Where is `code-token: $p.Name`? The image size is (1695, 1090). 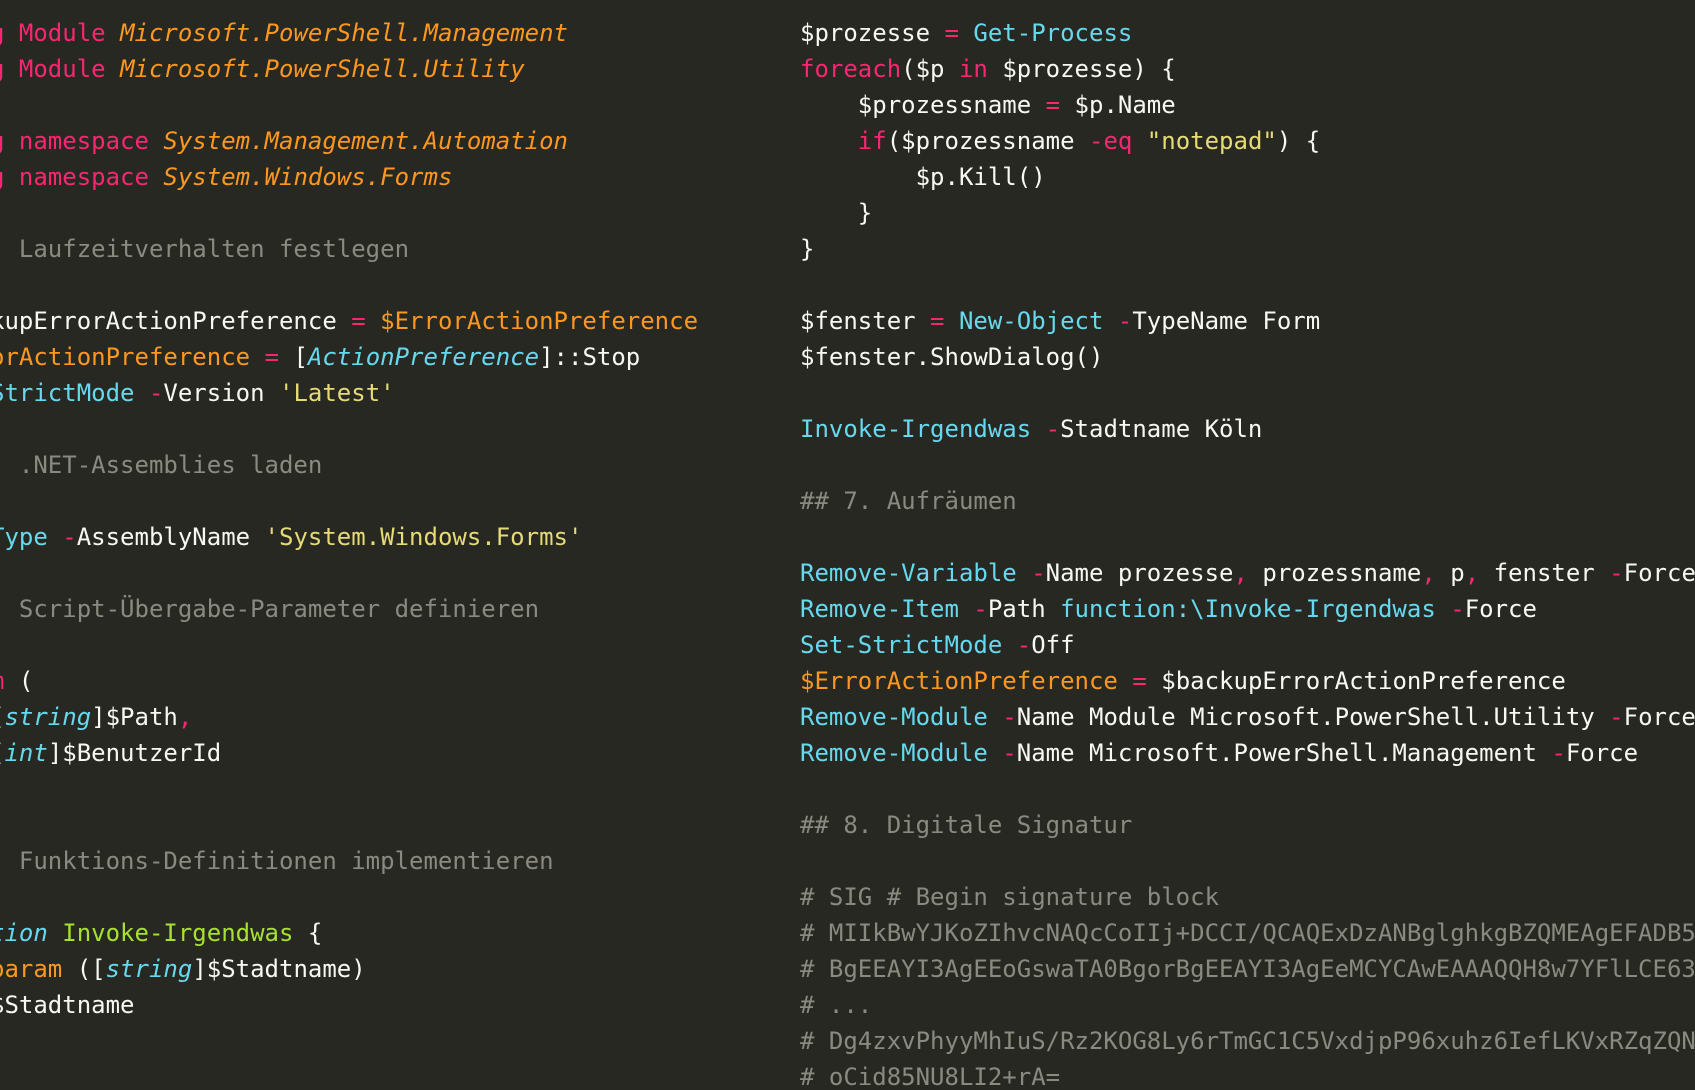 code-token: $p.Name is located at coordinates (1125, 105).